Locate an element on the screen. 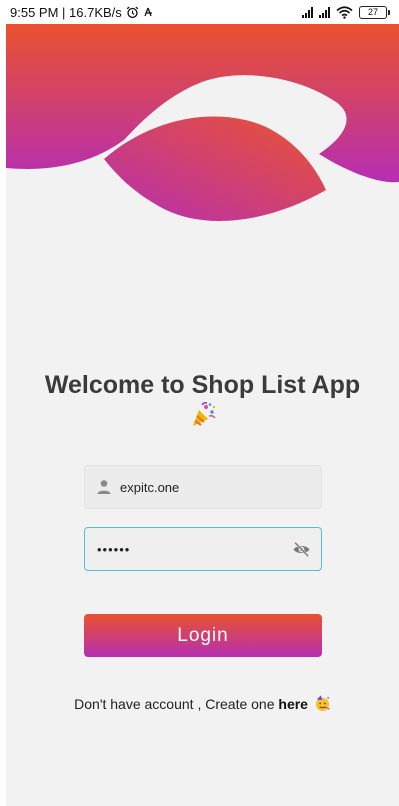 This screenshot has height=806, width=399. person-icon is located at coordinates (104, 487).